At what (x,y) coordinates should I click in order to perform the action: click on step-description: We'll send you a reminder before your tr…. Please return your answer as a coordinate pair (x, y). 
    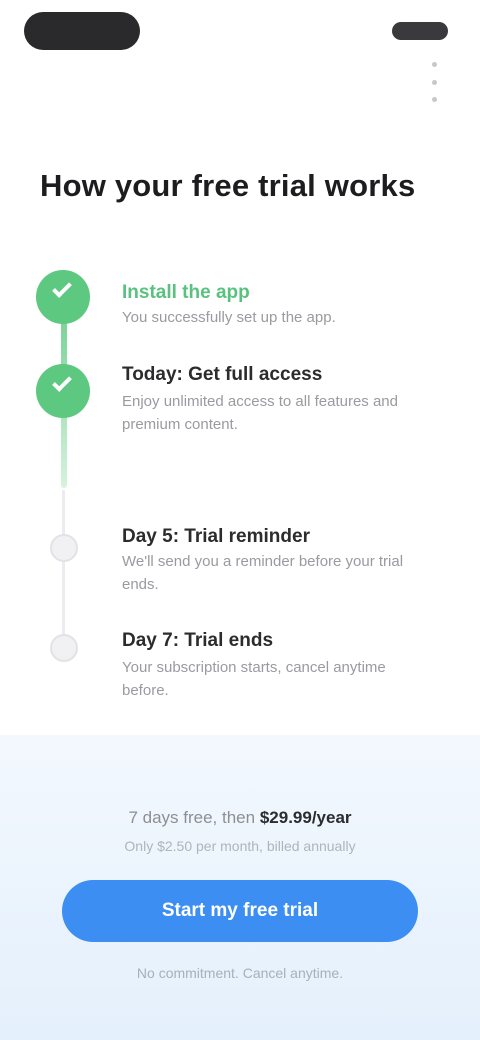
    Looking at the image, I should click on (263, 573).